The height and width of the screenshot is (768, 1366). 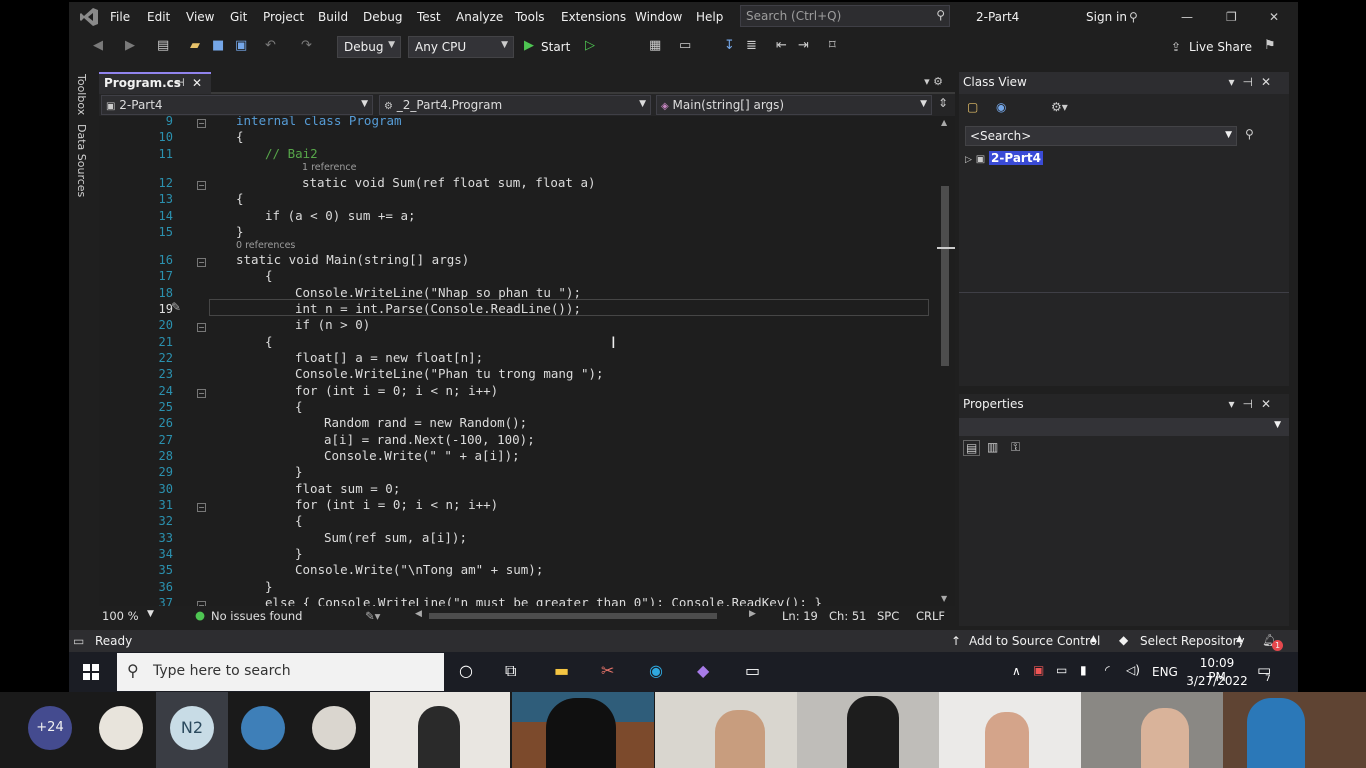 What do you see at coordinates (1270, 45) in the screenshot?
I see `feedback-icon: ⚑` at bounding box center [1270, 45].